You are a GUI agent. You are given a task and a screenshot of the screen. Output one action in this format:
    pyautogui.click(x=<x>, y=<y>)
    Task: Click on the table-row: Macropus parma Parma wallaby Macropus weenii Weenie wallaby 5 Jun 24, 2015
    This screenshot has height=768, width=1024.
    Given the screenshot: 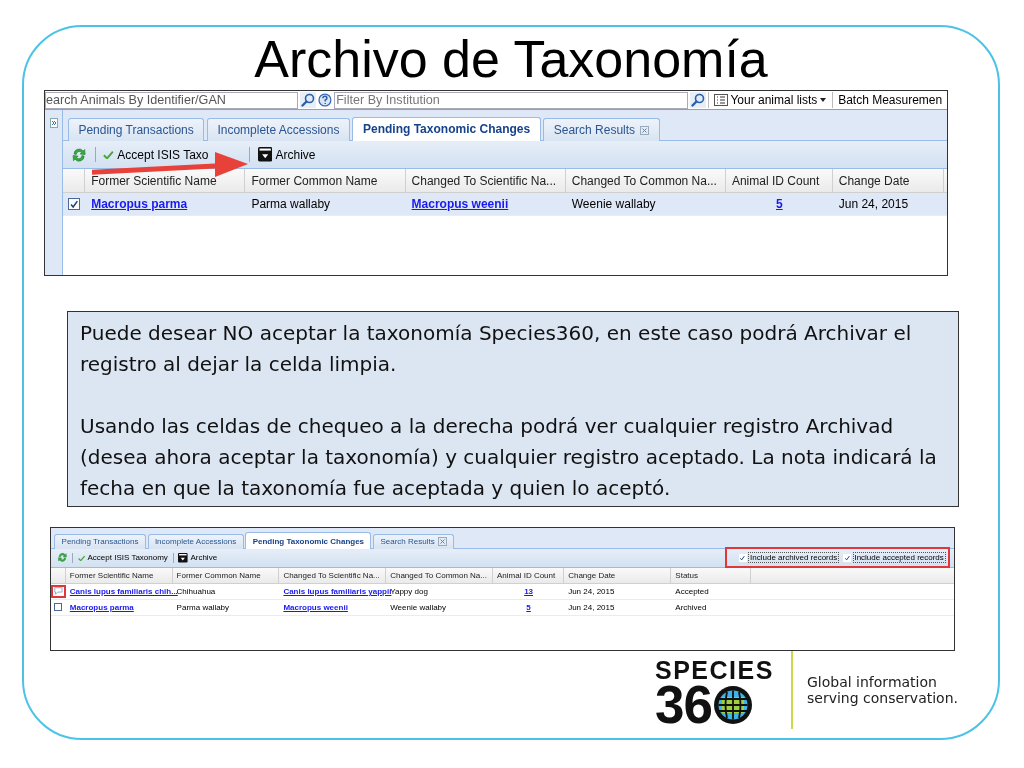 What is the action you would take?
    pyautogui.click(x=505, y=205)
    